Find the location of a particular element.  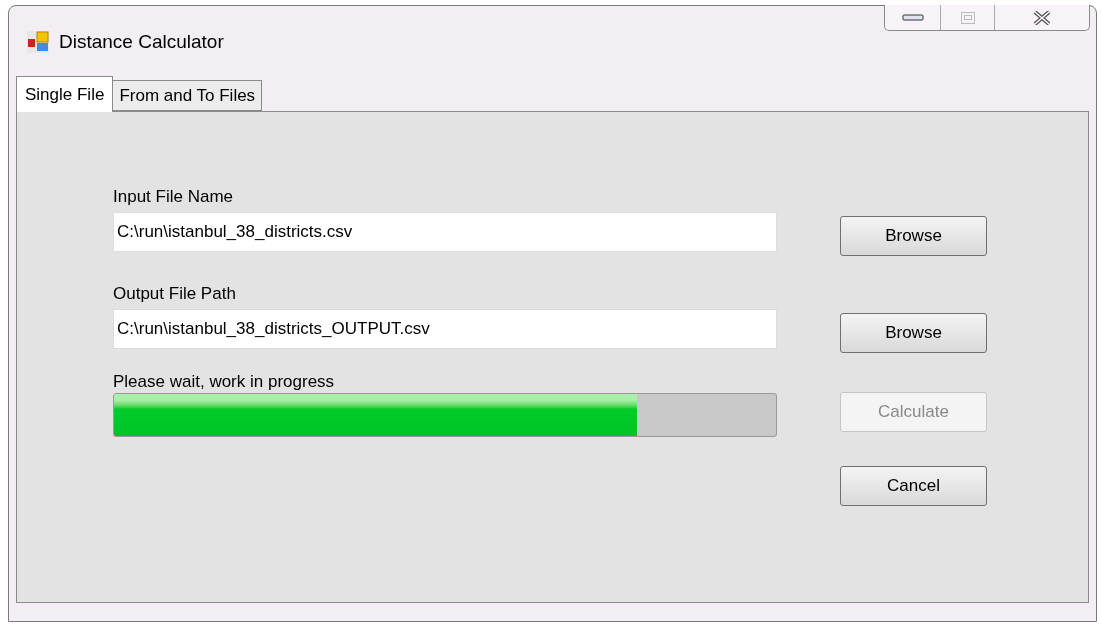

close-icon is located at coordinates (1042, 17).